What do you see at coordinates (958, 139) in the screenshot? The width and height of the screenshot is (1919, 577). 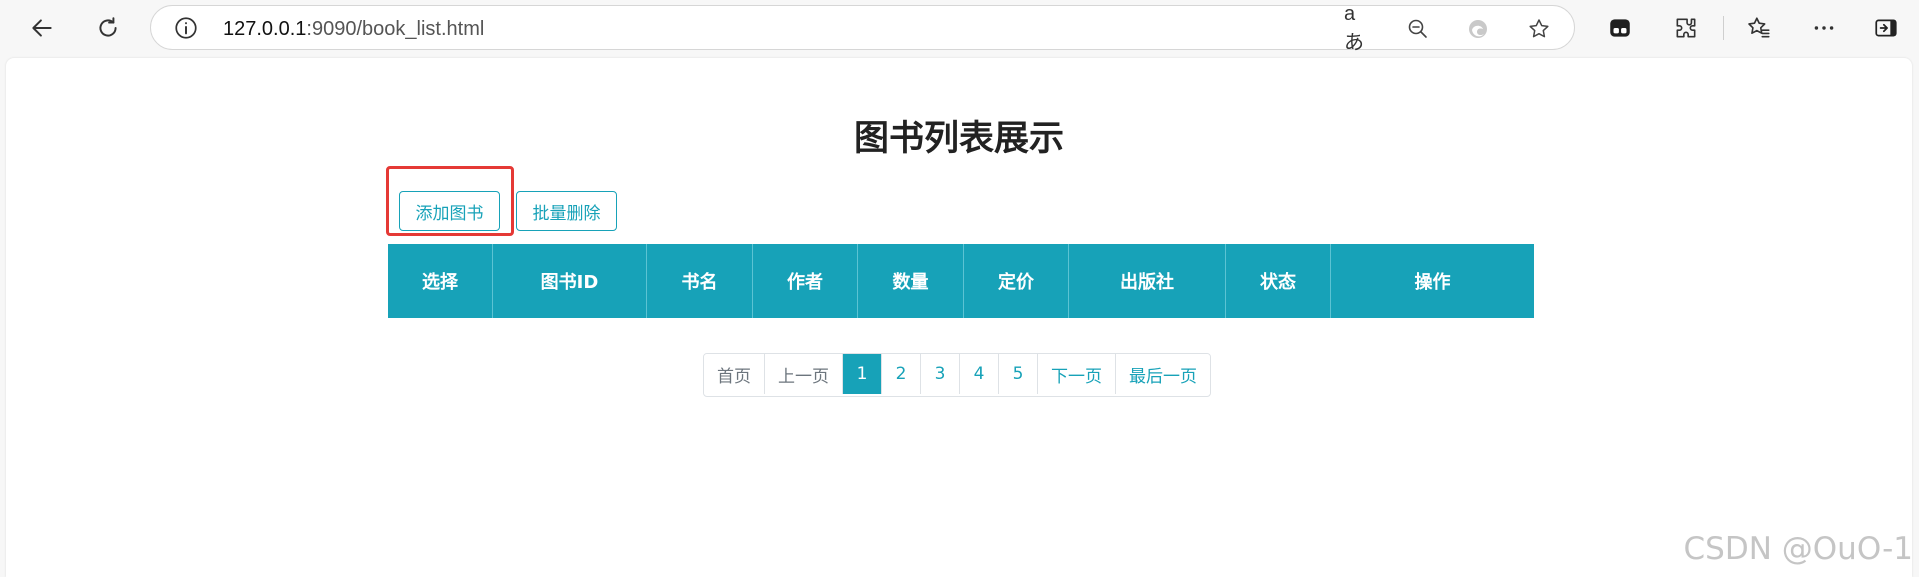 I see `page-title: 图书列表展示` at bounding box center [958, 139].